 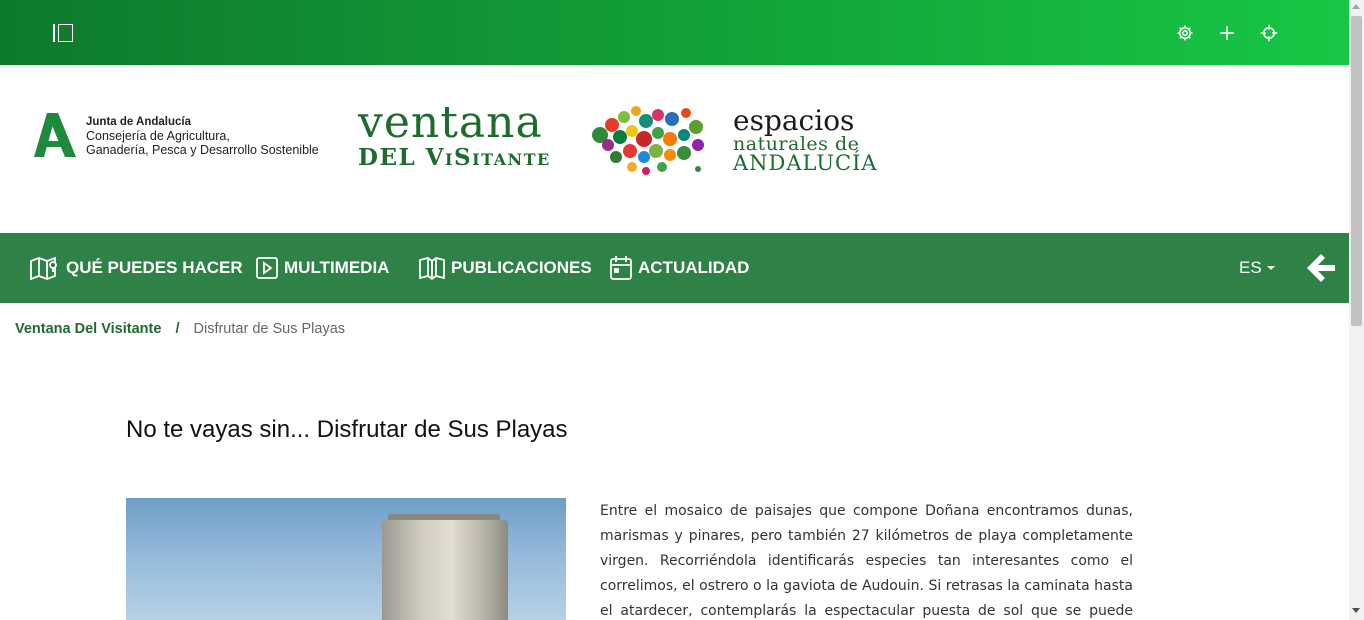 I want to click on nav-label-actualidad: ACTUALIDAD, so click(x=694, y=267).